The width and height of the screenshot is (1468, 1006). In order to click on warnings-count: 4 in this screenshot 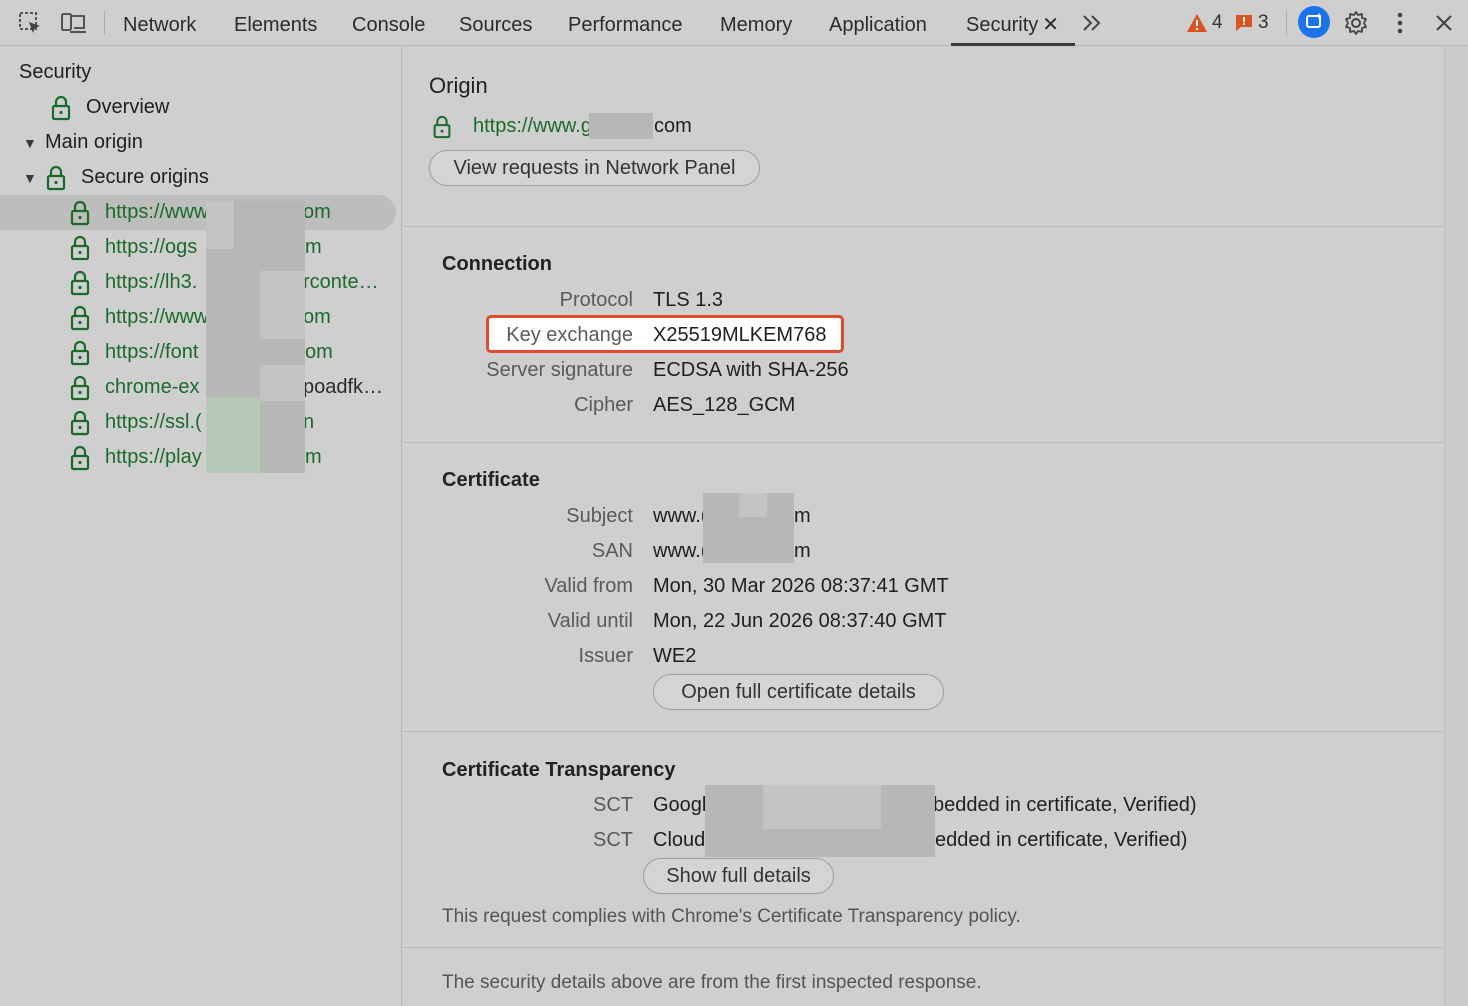, I will do `click(1217, 22)`.